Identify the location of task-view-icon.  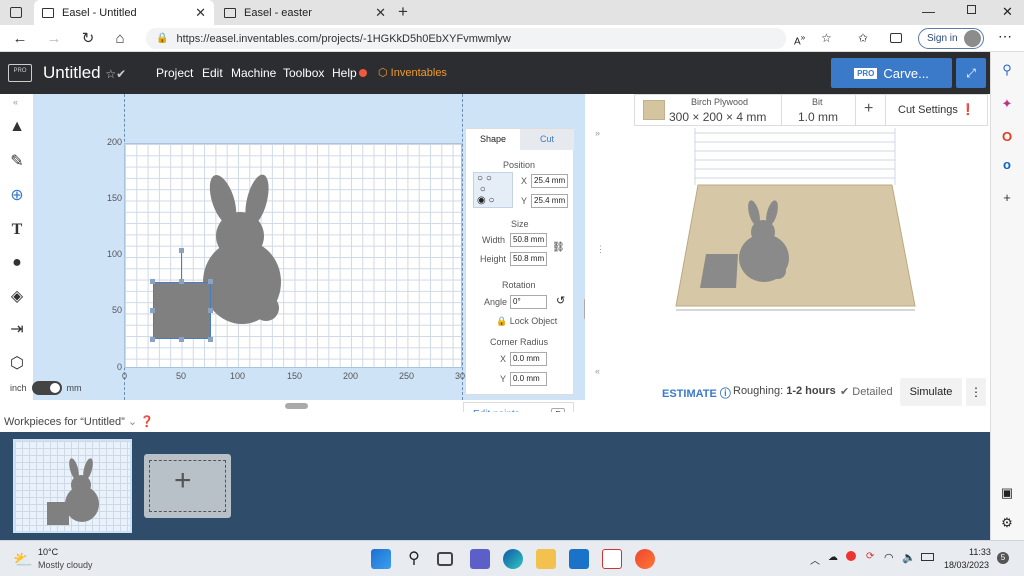
(445, 559).